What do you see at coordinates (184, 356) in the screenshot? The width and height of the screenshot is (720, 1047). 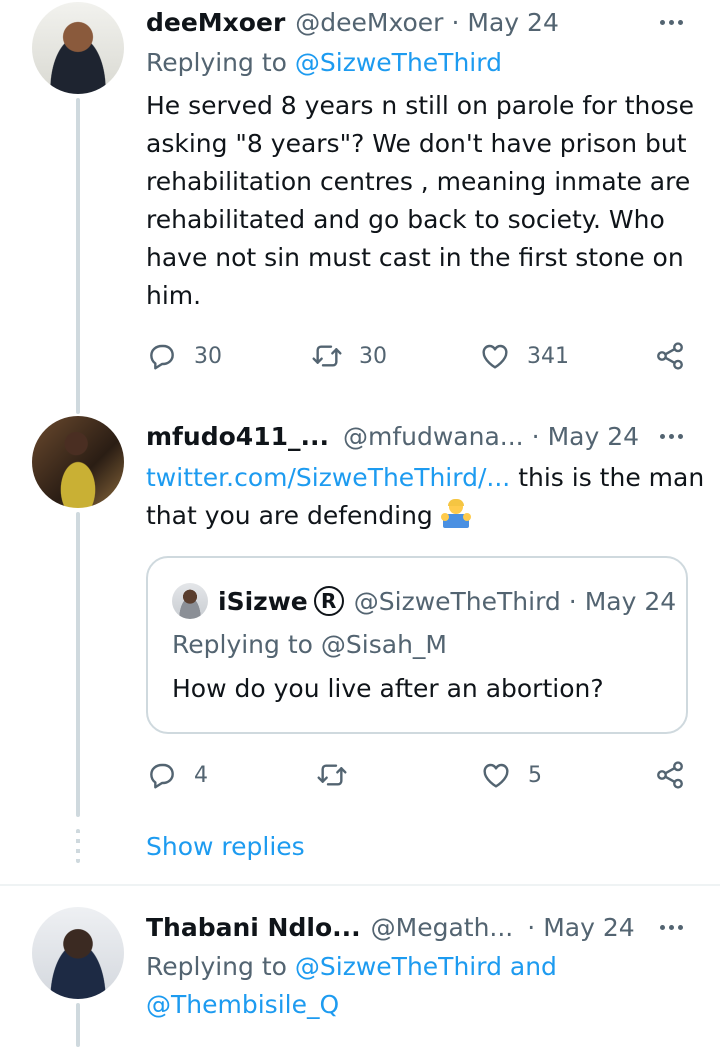 I see `reply-button: 30` at bounding box center [184, 356].